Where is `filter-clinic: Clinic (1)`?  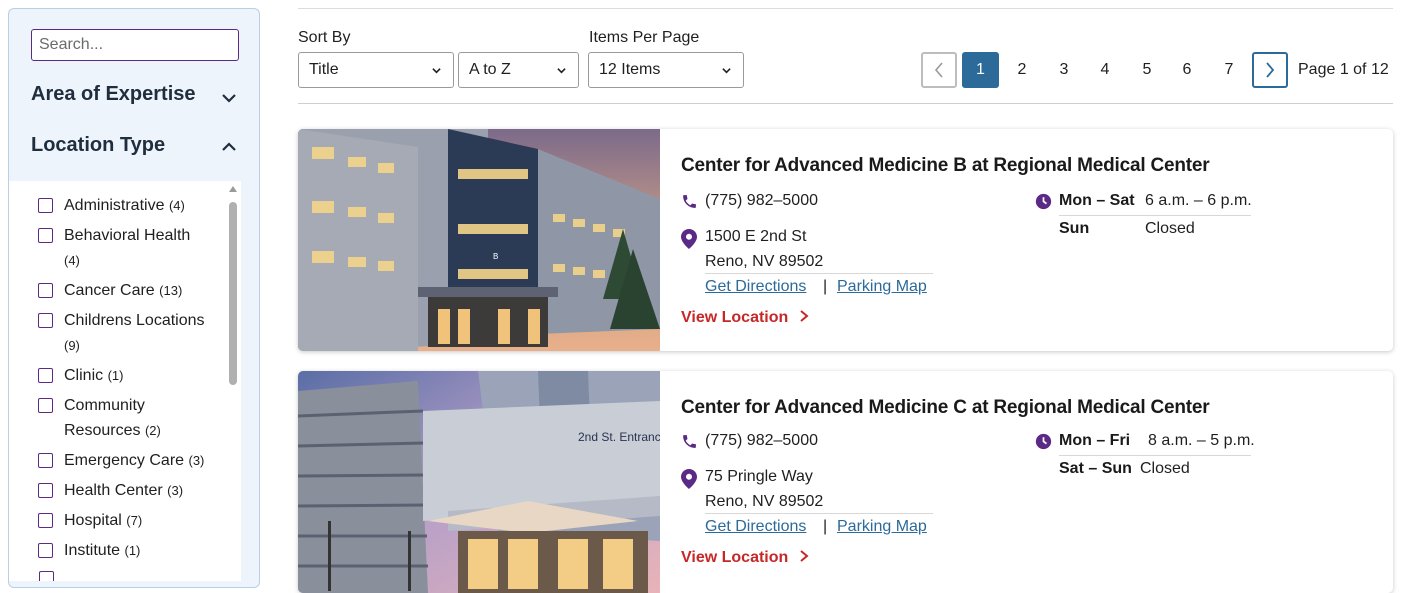 filter-clinic: Clinic (1) is located at coordinates (128, 375).